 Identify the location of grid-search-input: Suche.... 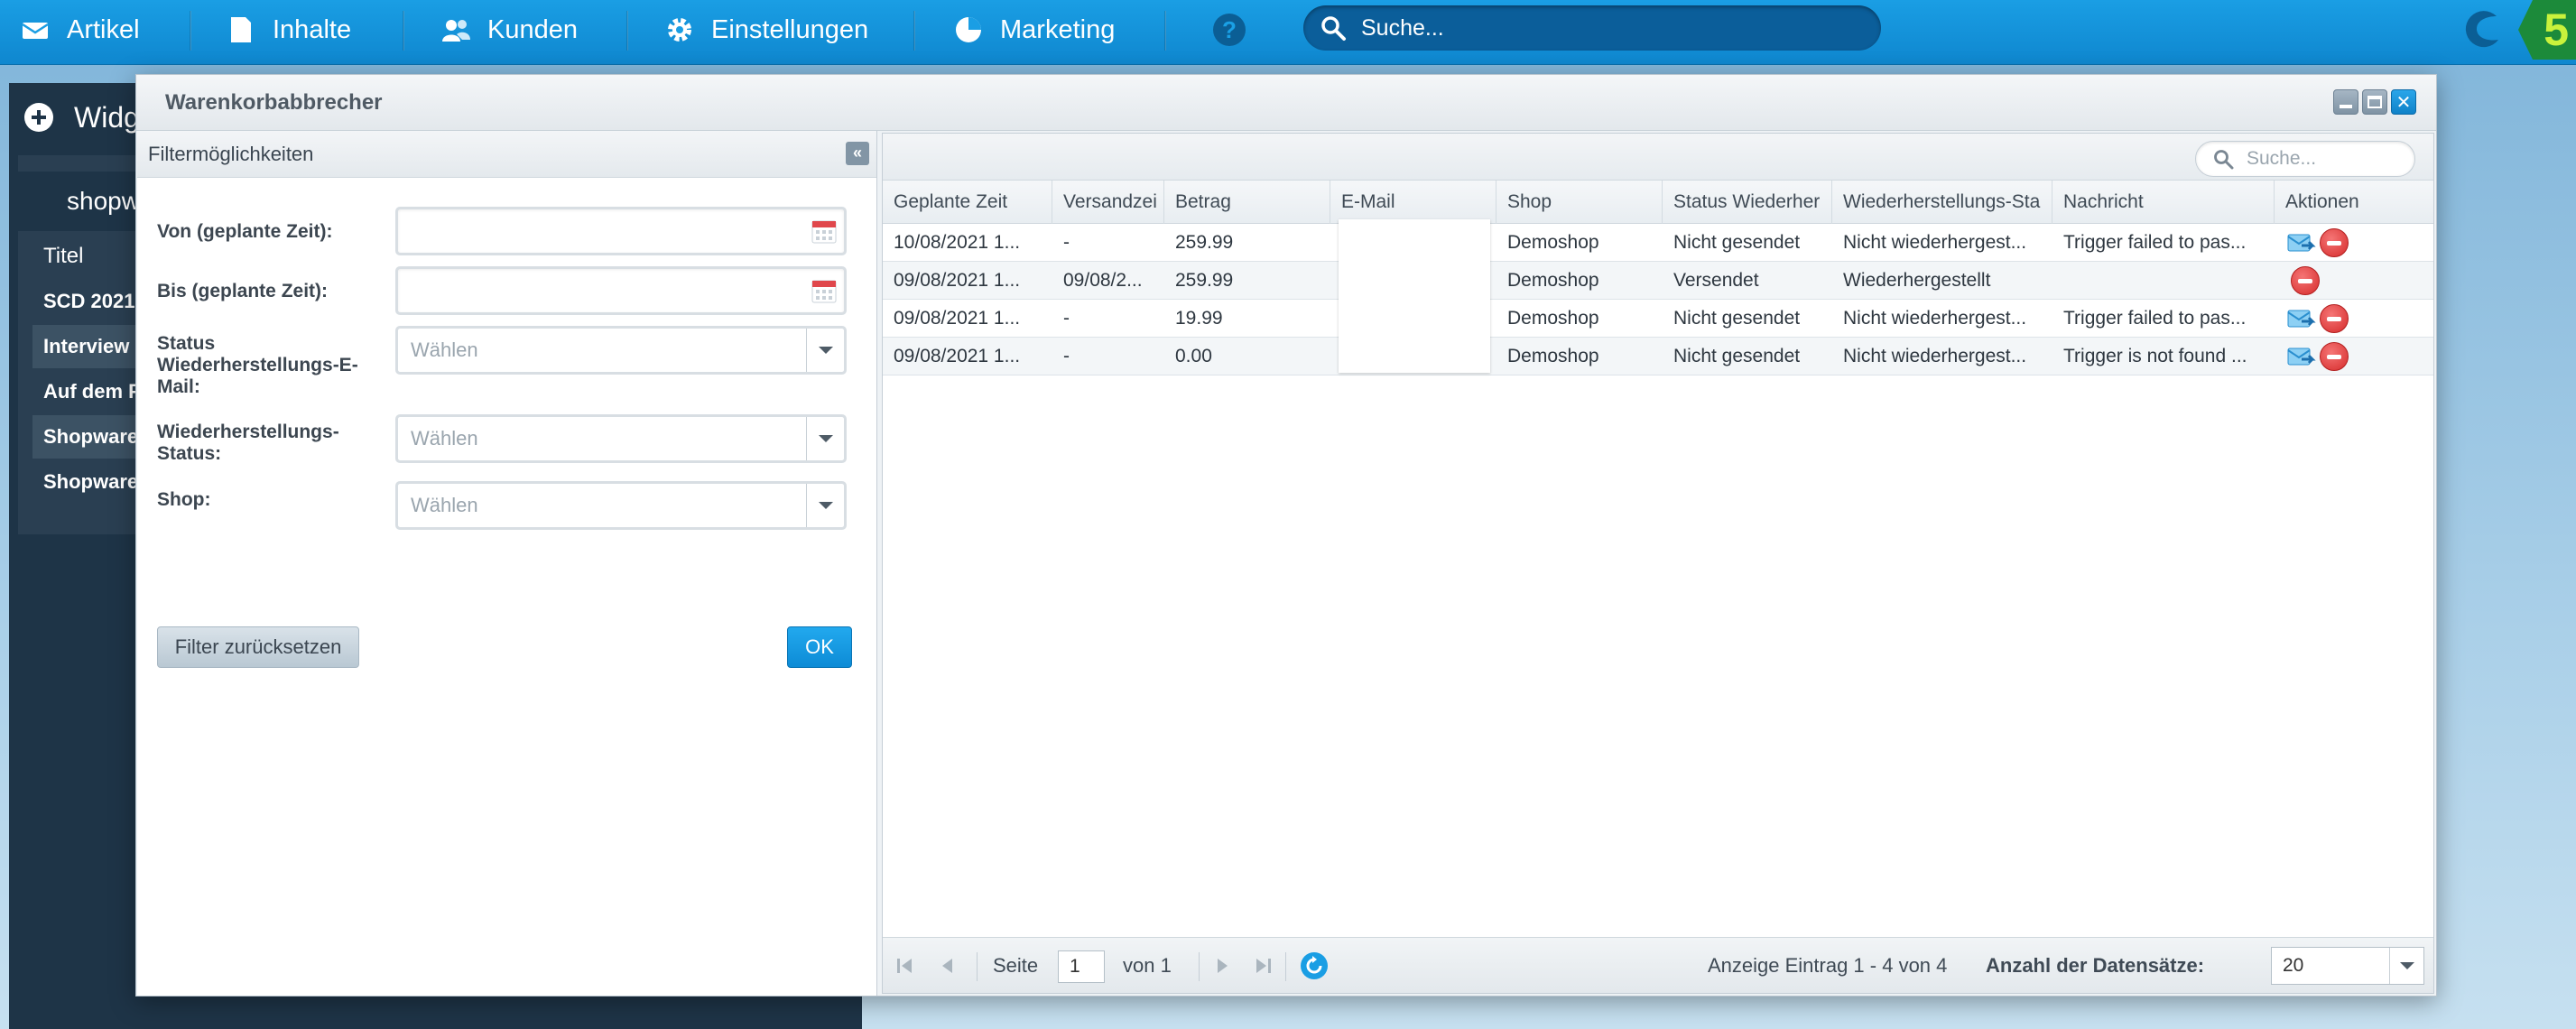
(2305, 159).